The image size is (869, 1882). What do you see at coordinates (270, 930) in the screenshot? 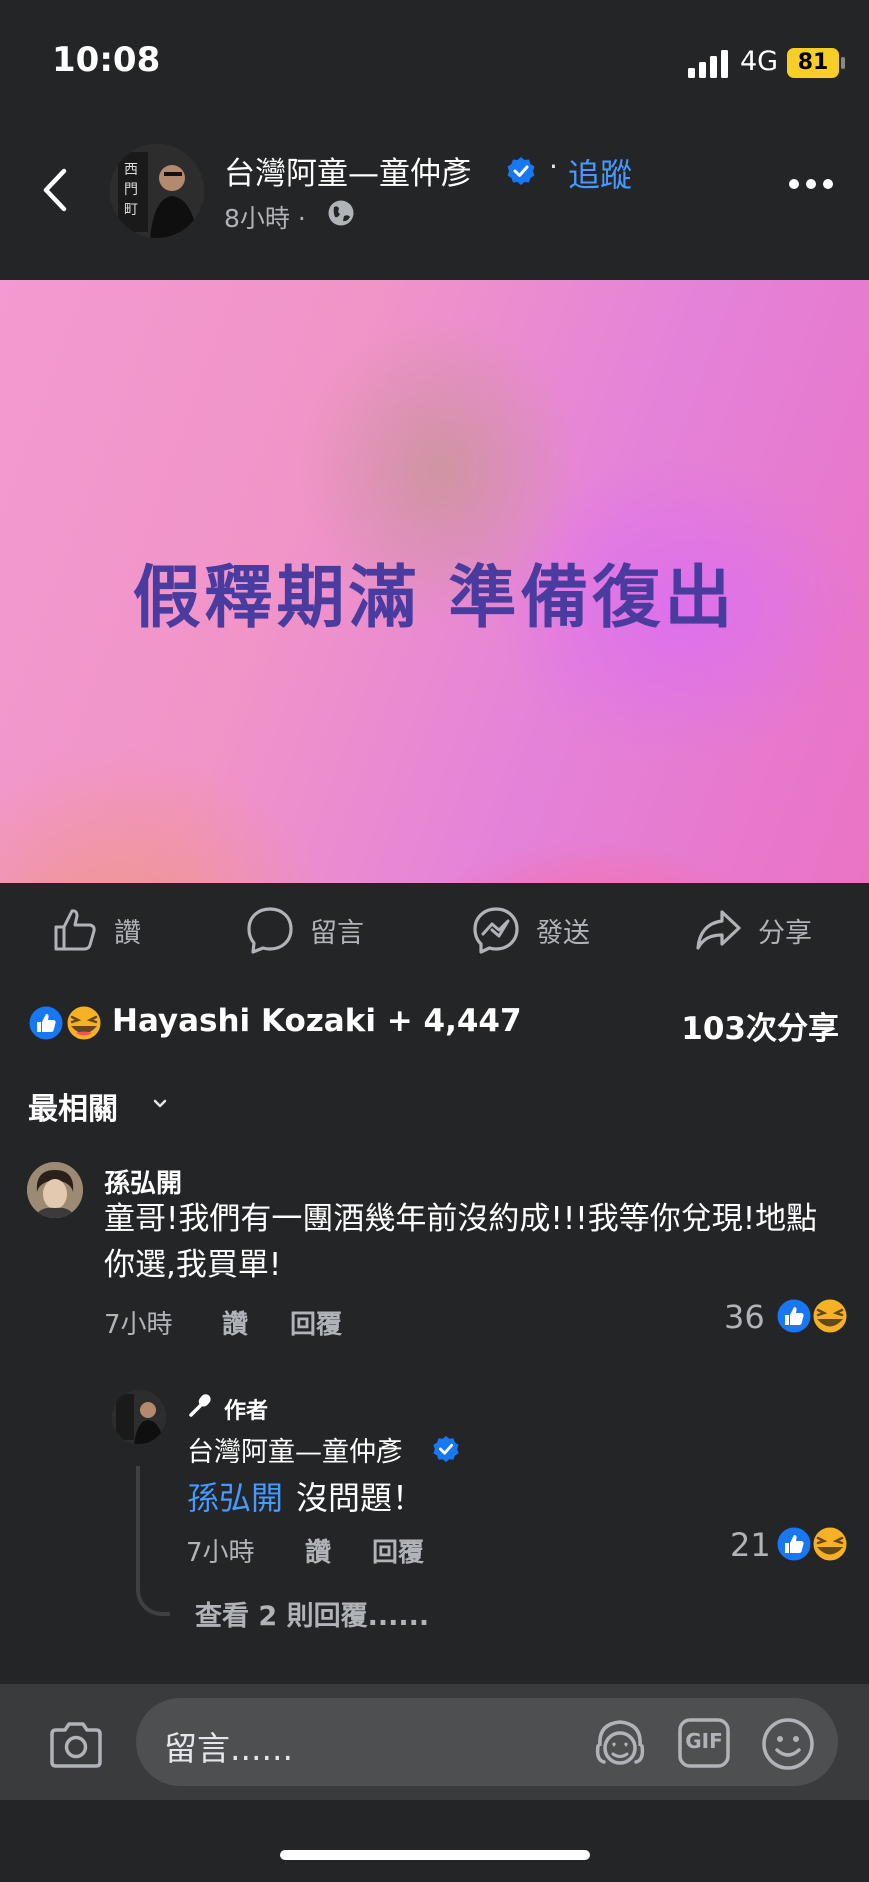
I see `comment-bubble-icon` at bounding box center [270, 930].